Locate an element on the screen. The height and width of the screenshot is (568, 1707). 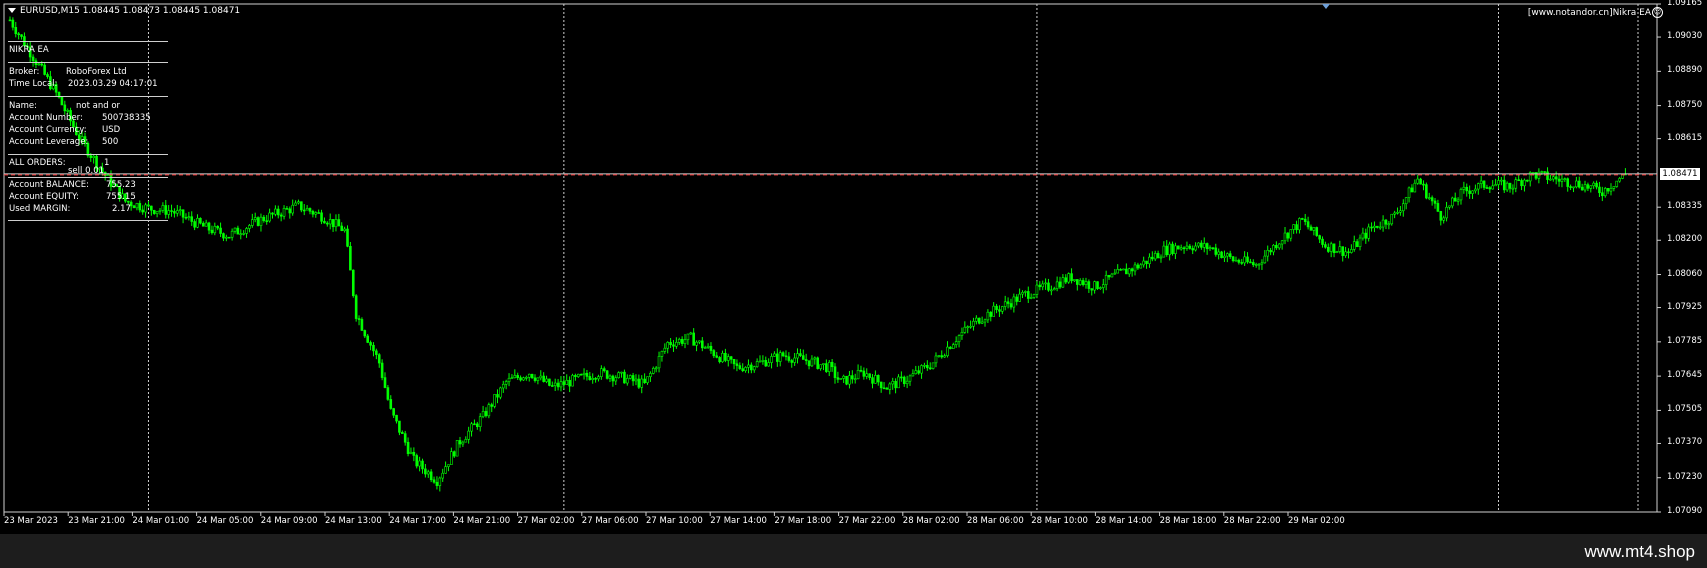
x-tick-label: 24 Mar 13:00 is located at coordinates (353, 521).